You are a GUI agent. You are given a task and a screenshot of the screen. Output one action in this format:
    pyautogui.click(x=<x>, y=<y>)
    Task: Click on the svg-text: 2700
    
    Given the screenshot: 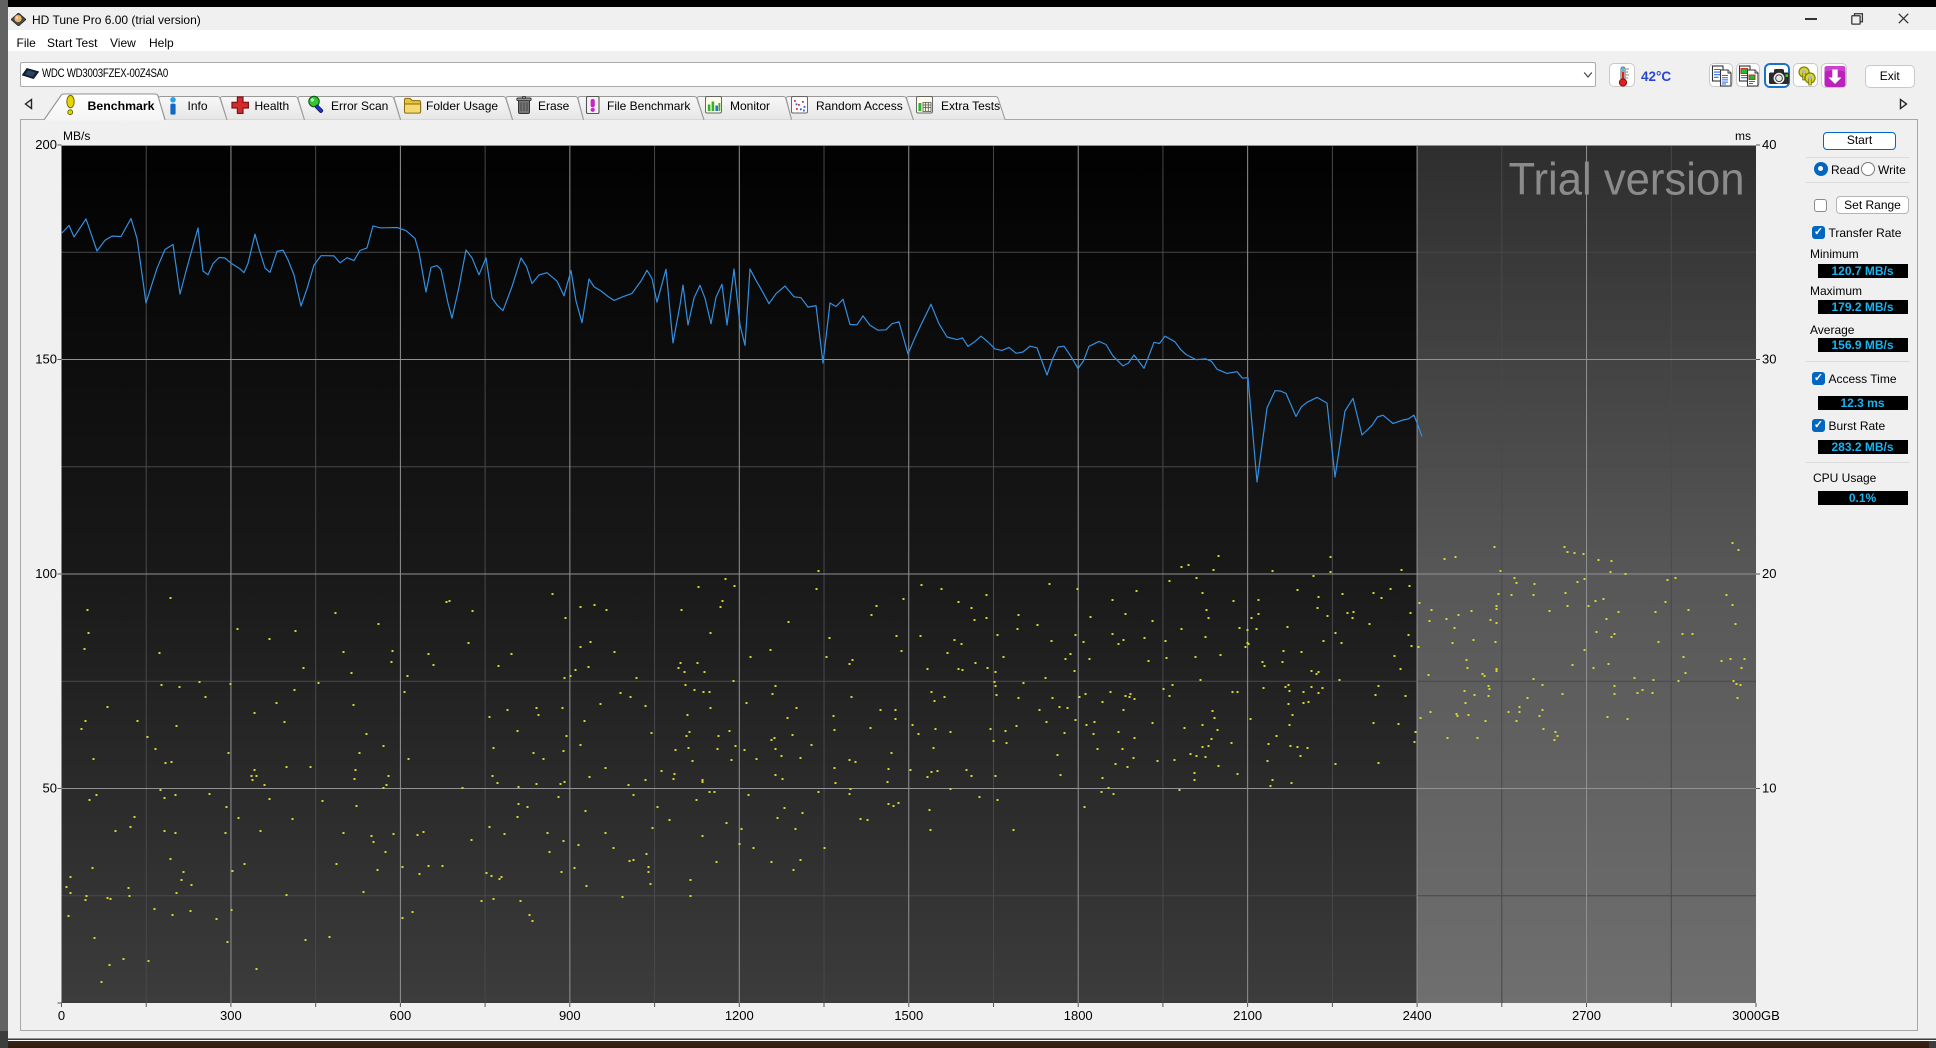 What is the action you would take?
    pyautogui.click(x=1586, y=1015)
    